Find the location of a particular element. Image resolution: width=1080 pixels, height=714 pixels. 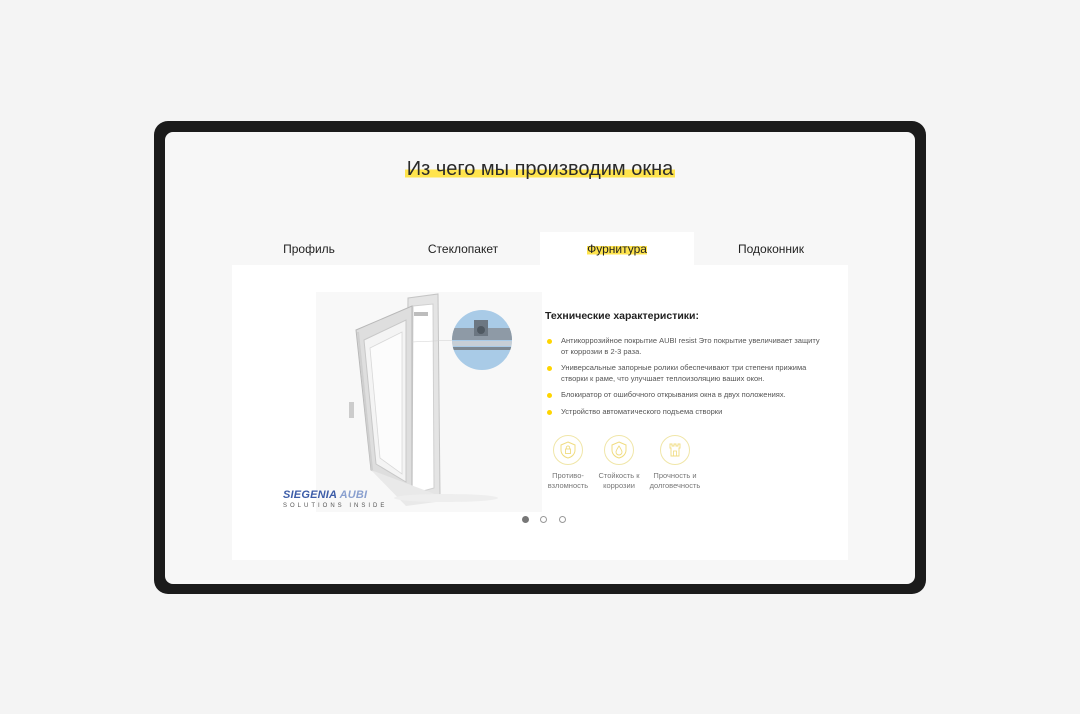

page-title: Из чего мы производим окна is located at coordinates (540, 169).